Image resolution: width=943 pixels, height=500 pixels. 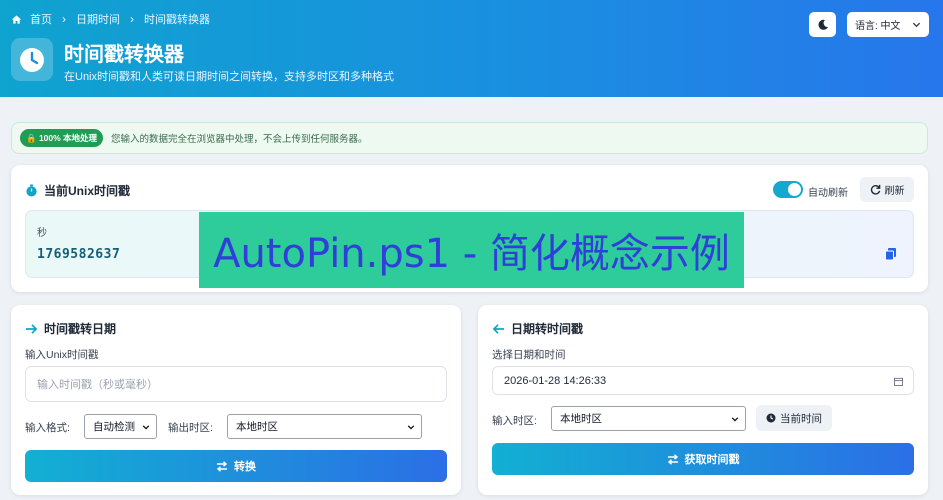 I want to click on input-timezone-select: 本地时区, so click(x=648, y=418).